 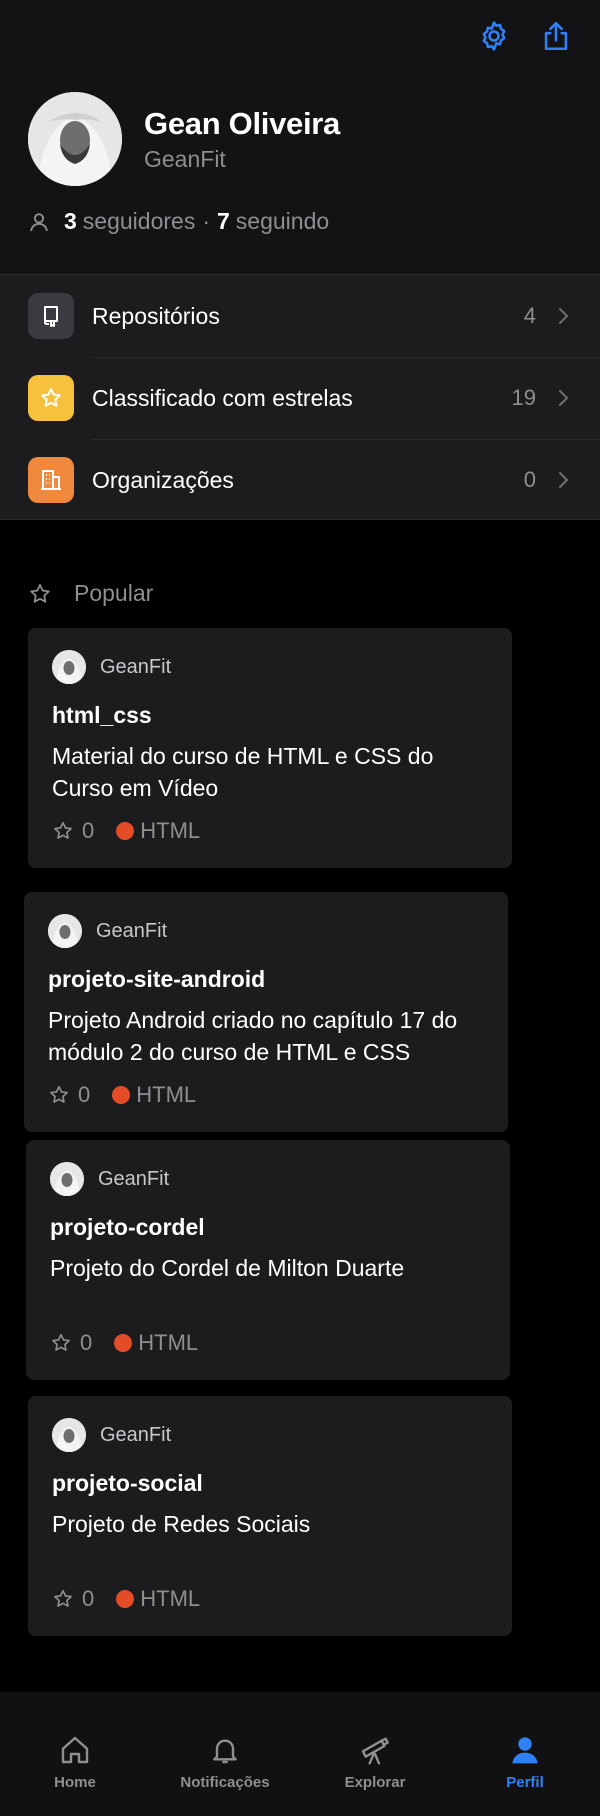 What do you see at coordinates (70, 221) in the screenshot?
I see `followers-count: 3` at bounding box center [70, 221].